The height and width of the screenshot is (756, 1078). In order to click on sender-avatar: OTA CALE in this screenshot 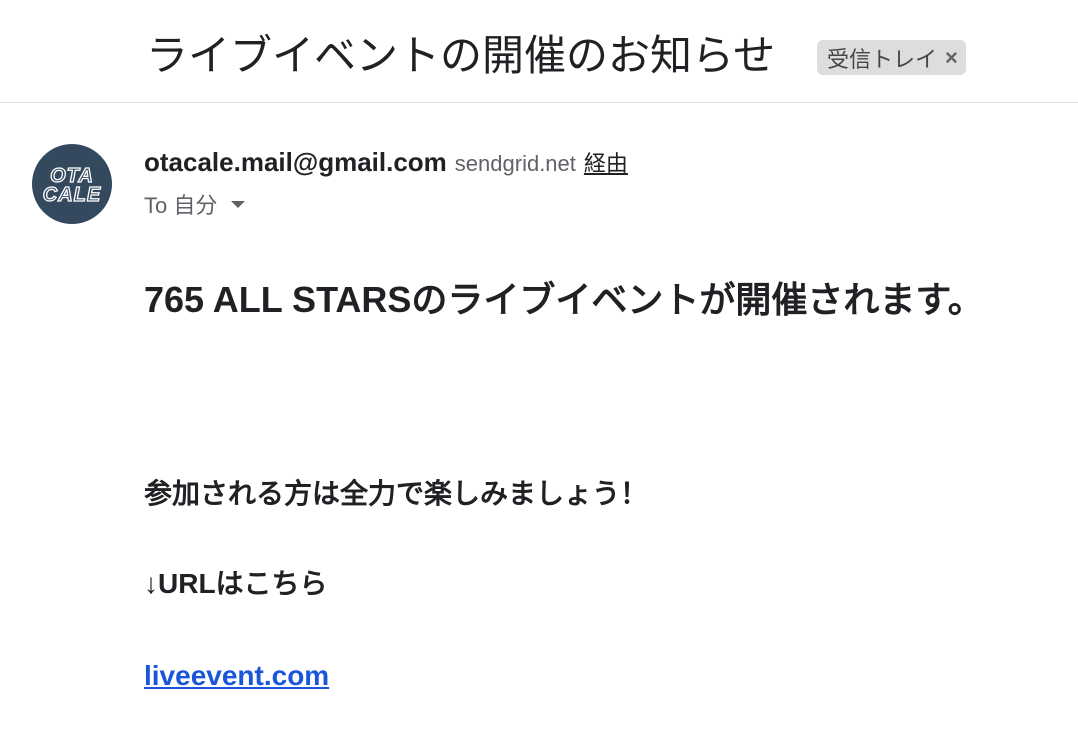, I will do `click(72, 184)`.